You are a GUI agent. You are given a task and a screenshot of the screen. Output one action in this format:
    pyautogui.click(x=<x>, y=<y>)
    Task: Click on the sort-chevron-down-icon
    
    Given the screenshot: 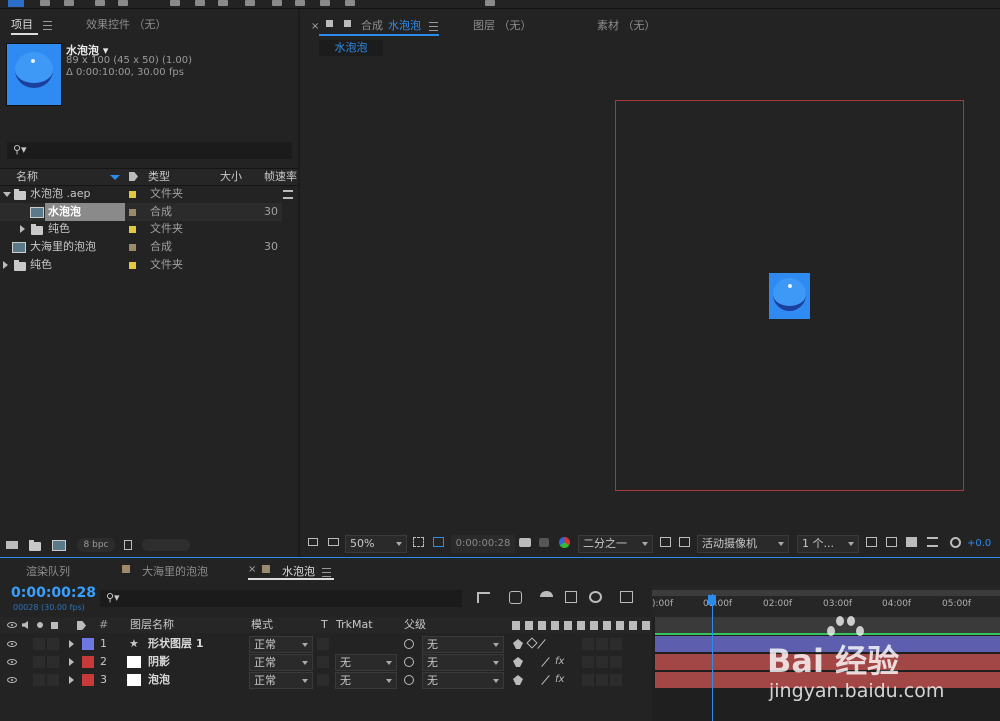 What is the action you would take?
    pyautogui.click(x=115, y=177)
    